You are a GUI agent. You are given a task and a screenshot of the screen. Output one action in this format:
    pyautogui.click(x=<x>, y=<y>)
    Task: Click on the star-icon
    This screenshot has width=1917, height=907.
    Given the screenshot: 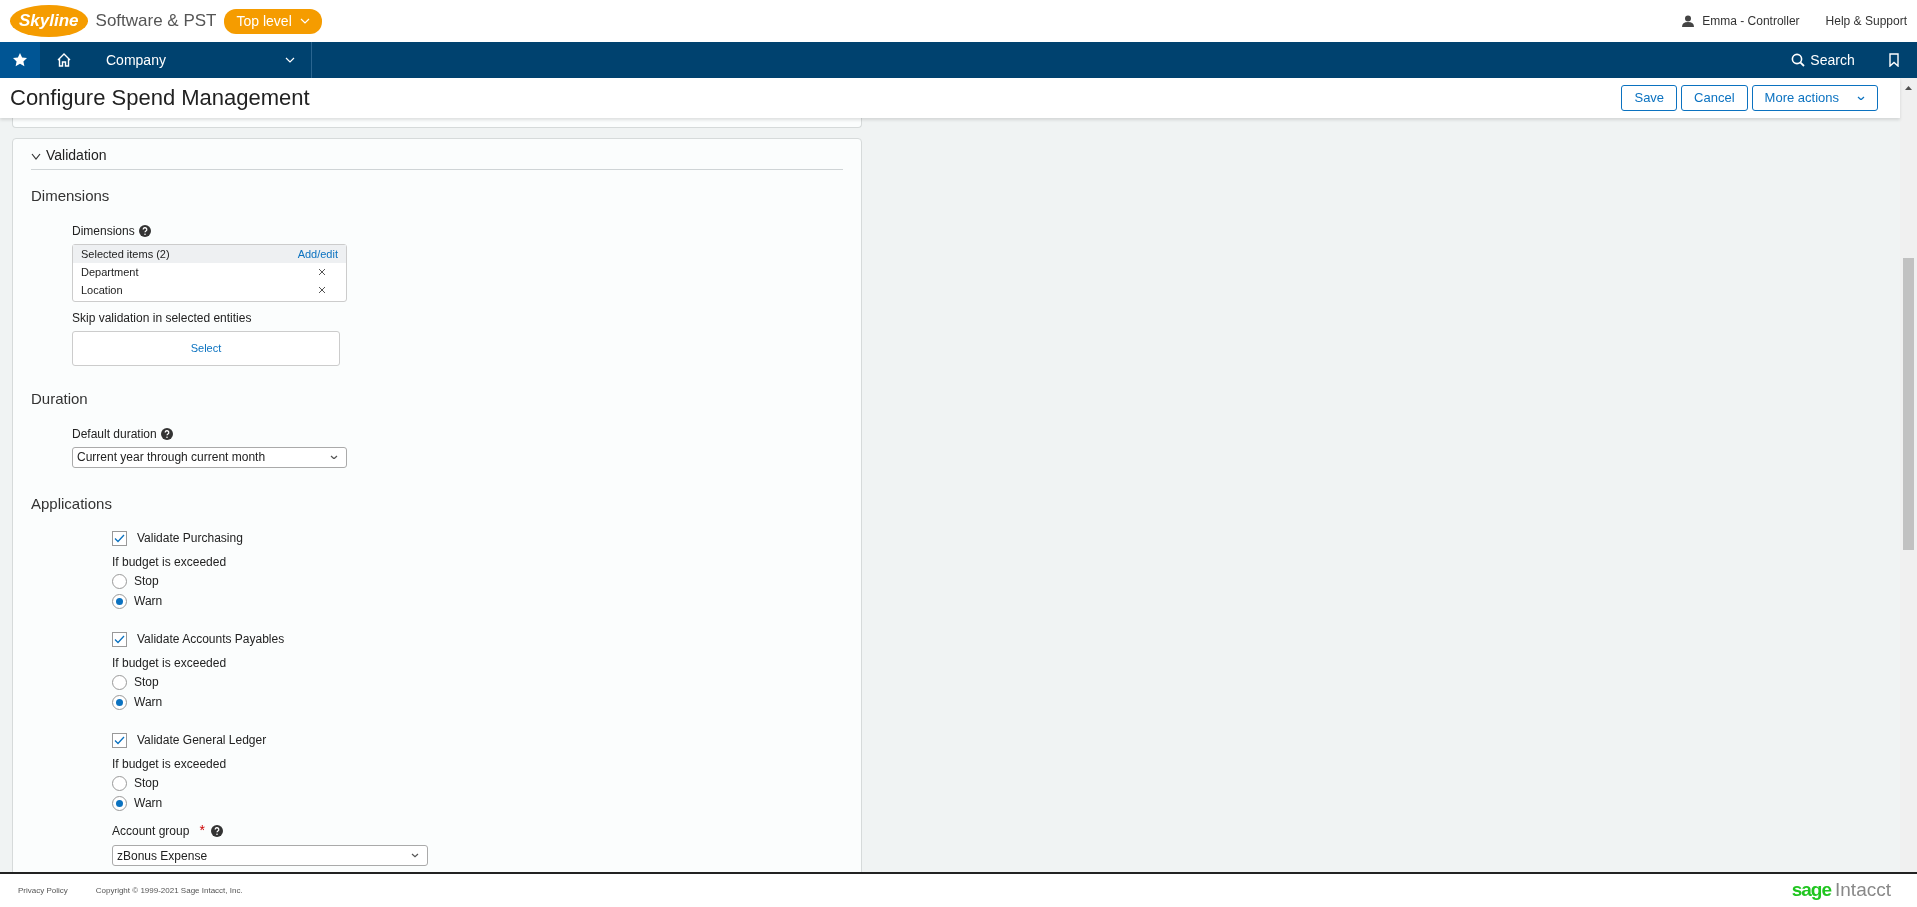 What is the action you would take?
    pyautogui.click(x=20, y=60)
    